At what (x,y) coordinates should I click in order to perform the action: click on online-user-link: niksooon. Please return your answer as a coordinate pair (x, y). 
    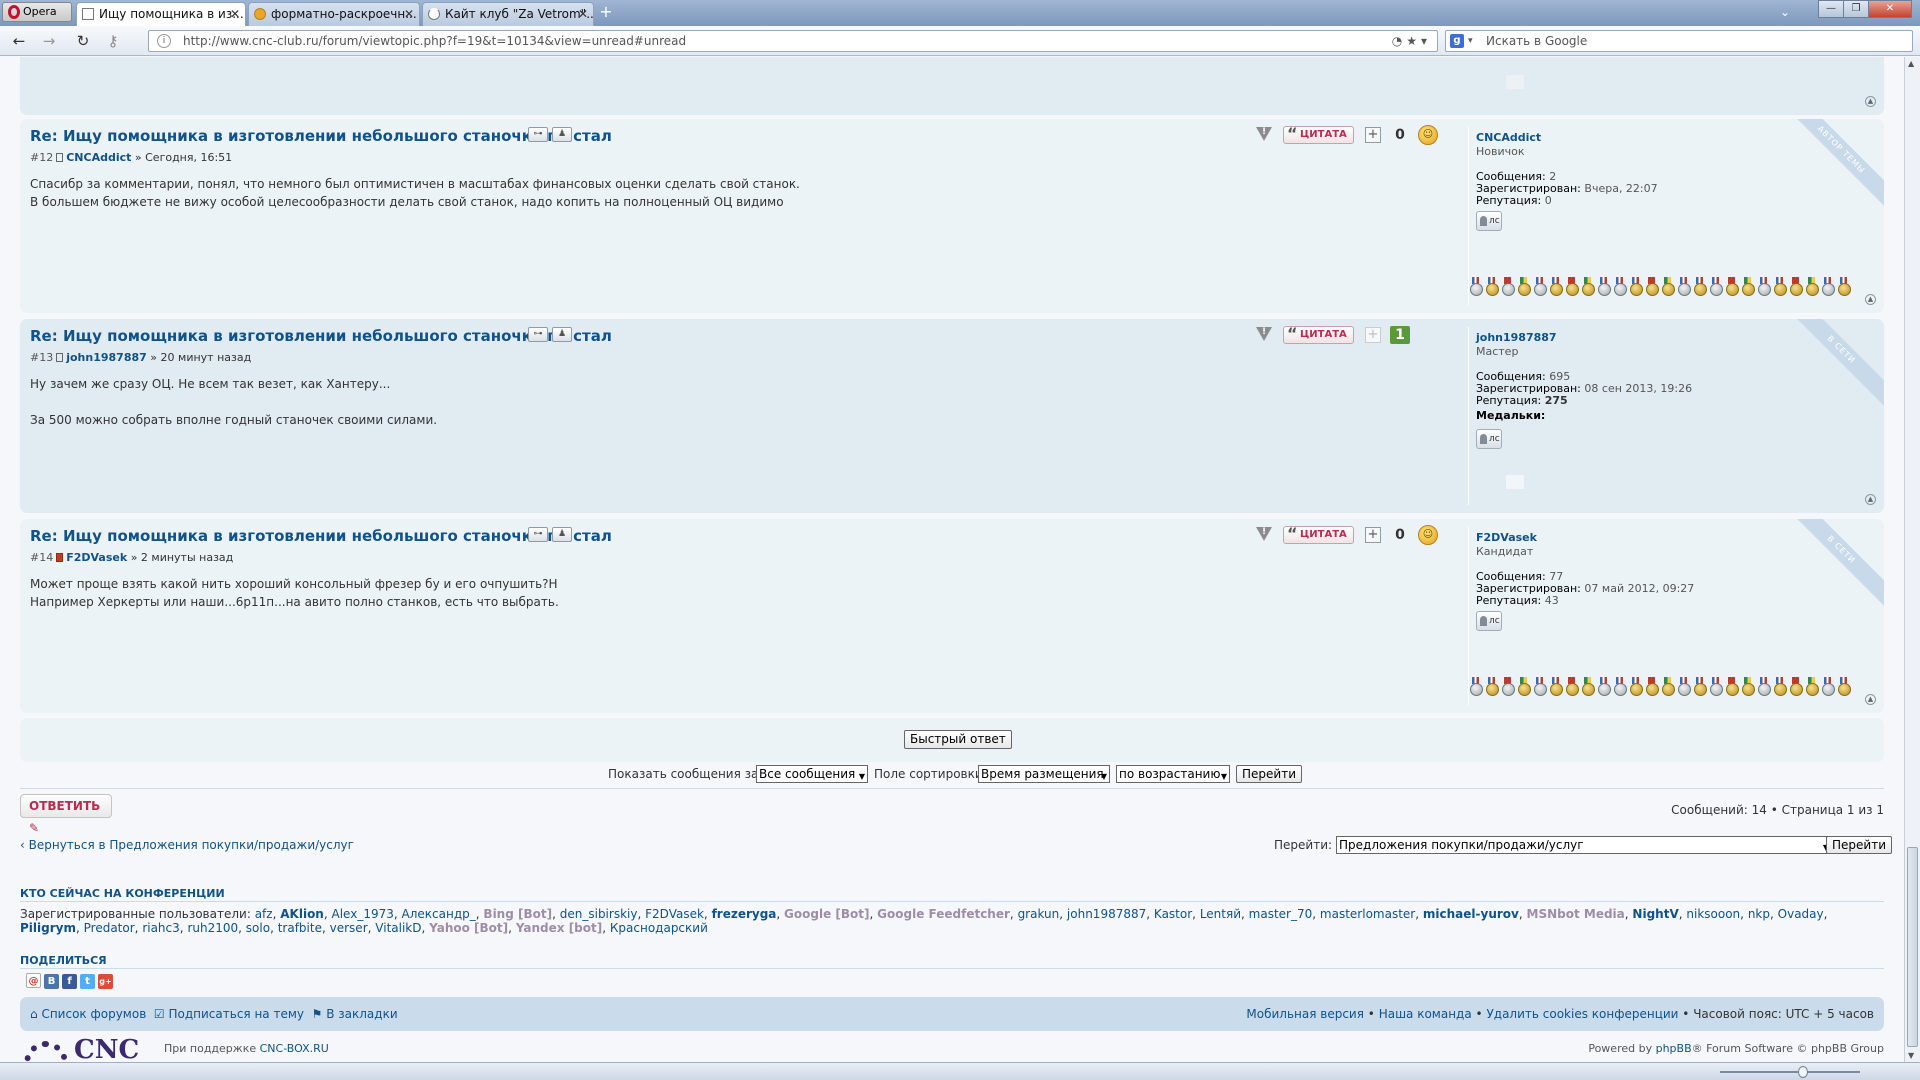
    Looking at the image, I should click on (1713, 914).